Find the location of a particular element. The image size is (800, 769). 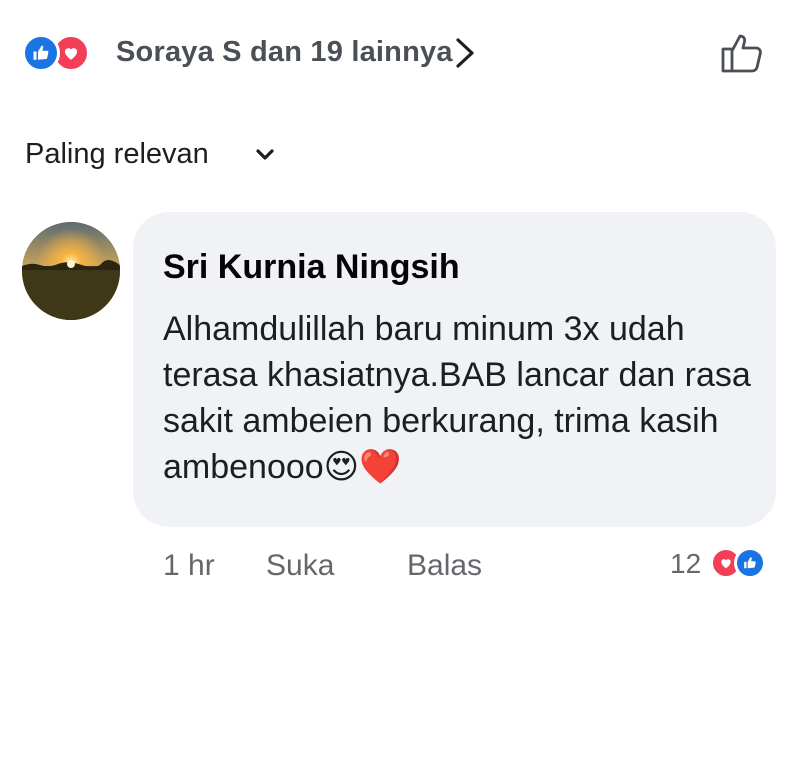

chevron-down-icon is located at coordinates (265, 155).